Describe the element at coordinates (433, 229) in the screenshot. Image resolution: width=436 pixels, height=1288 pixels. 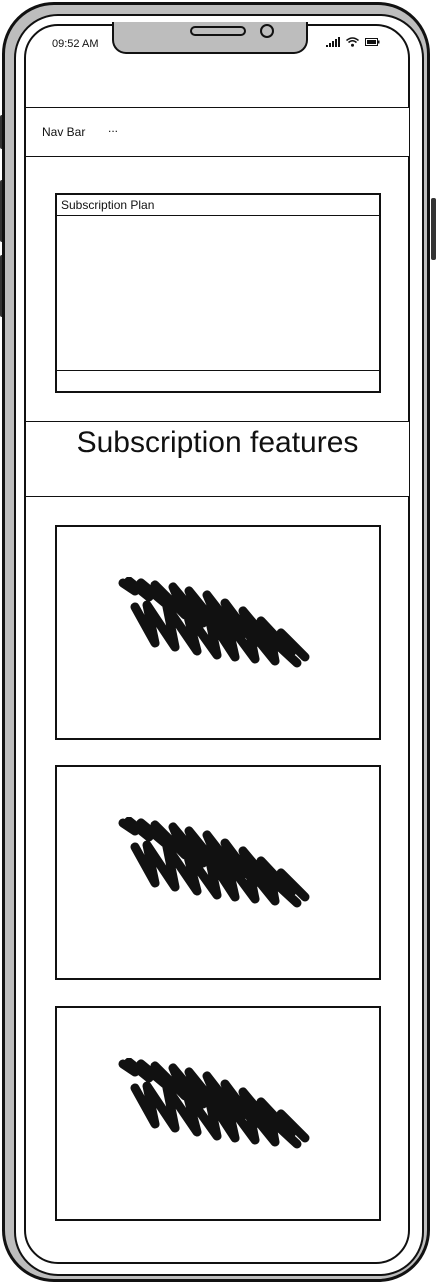
I see `power-button` at that location.